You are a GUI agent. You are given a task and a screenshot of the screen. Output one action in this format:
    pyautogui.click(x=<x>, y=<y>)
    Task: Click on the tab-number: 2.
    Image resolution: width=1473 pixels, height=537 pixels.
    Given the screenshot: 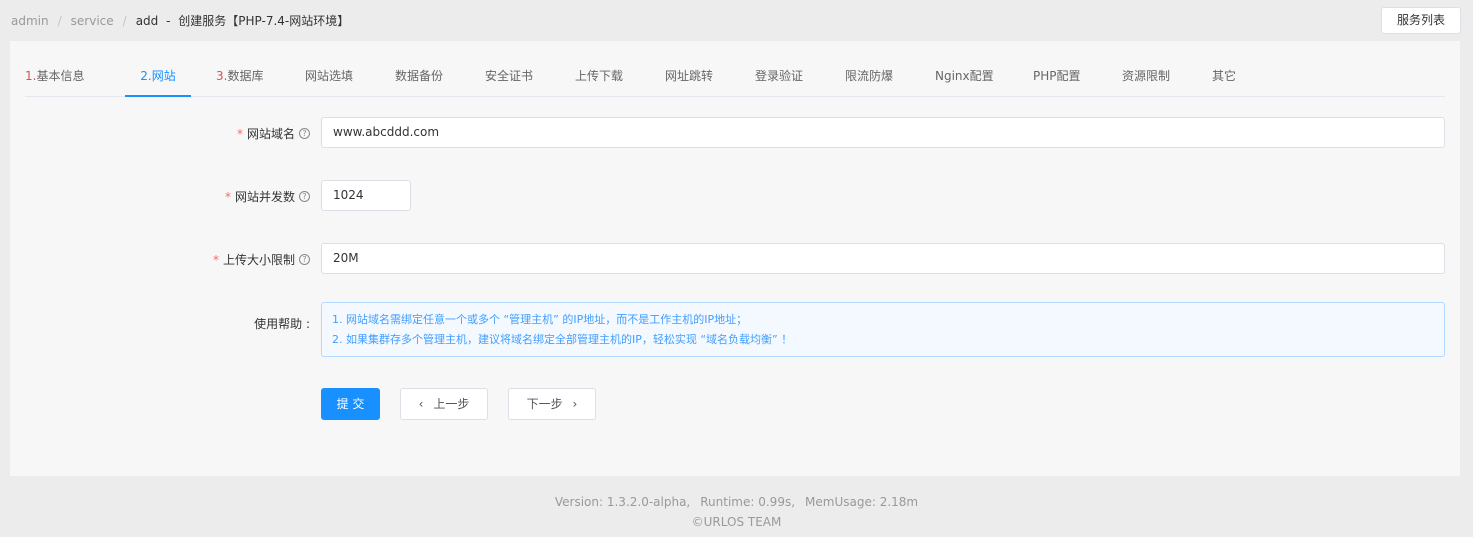 What is the action you would take?
    pyautogui.click(x=146, y=76)
    